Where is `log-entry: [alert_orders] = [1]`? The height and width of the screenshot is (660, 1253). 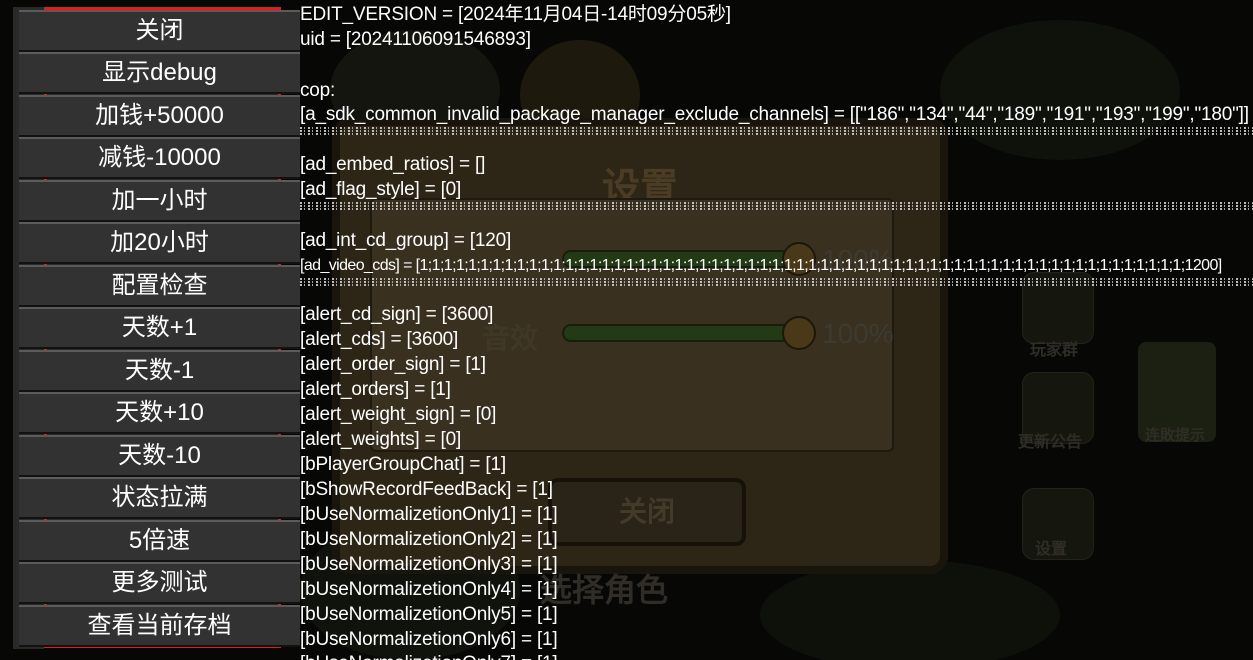 log-entry: [alert_orders] = [1] is located at coordinates (375, 389).